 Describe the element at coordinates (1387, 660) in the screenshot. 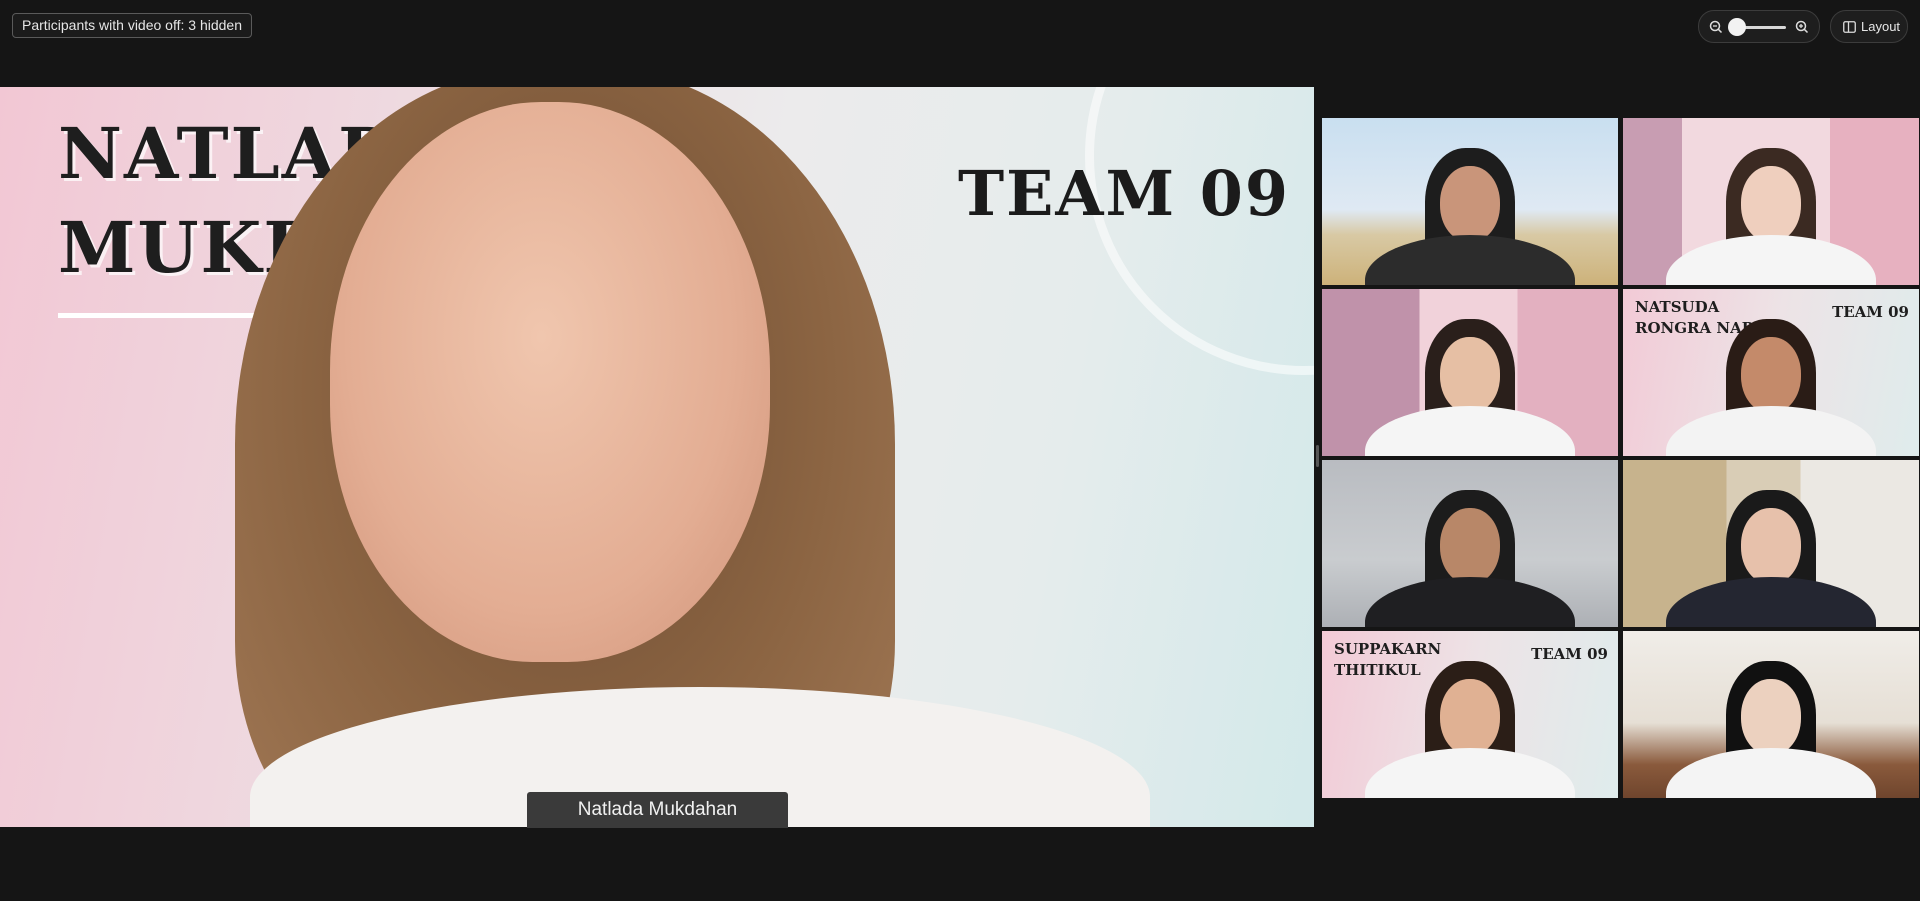

I see `tile-slide-name: SUPPAKARN THITIKUL` at that location.